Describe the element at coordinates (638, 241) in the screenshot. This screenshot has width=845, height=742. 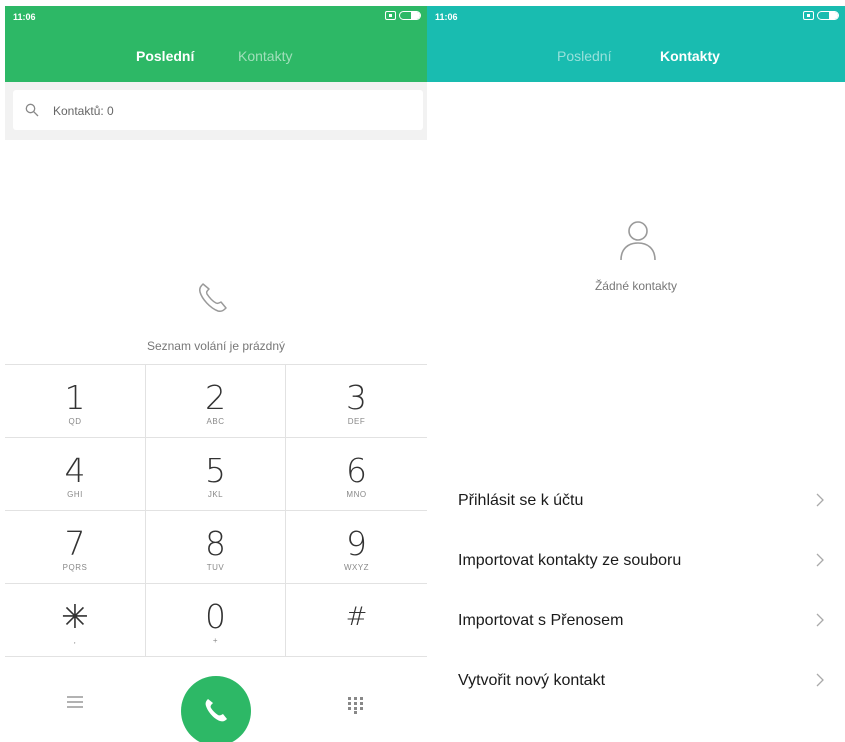
I see `person-icon` at that location.